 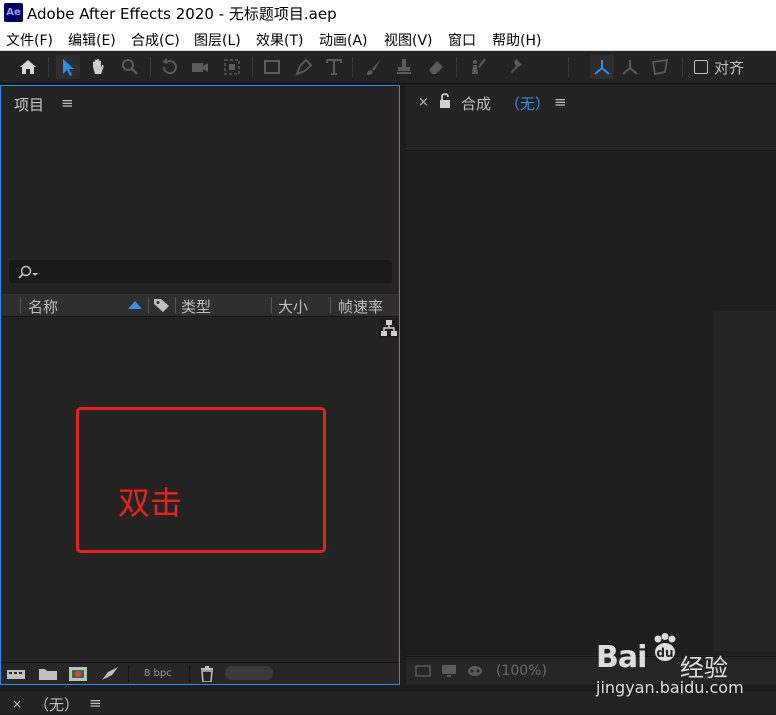 I want to click on trash-icon, so click(x=207, y=674).